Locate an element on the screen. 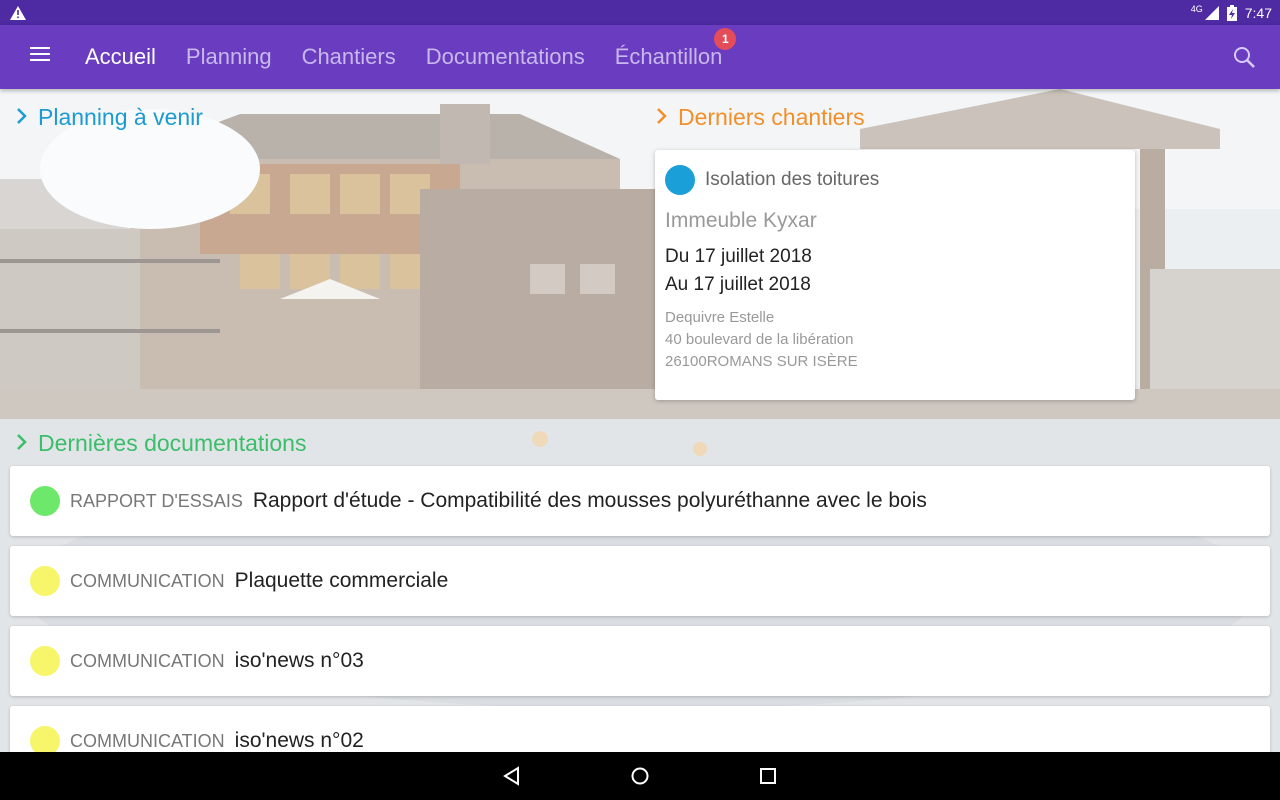  recents-icon is located at coordinates (768, 776).